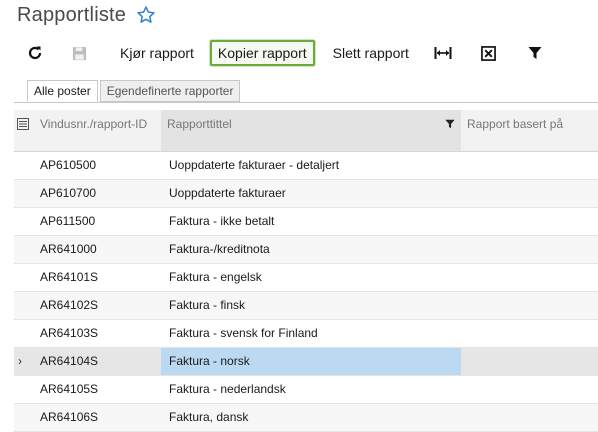 The height and width of the screenshot is (432, 598). Describe the element at coordinates (97, 249) in the screenshot. I see `cell-report-id: AR641000` at that location.